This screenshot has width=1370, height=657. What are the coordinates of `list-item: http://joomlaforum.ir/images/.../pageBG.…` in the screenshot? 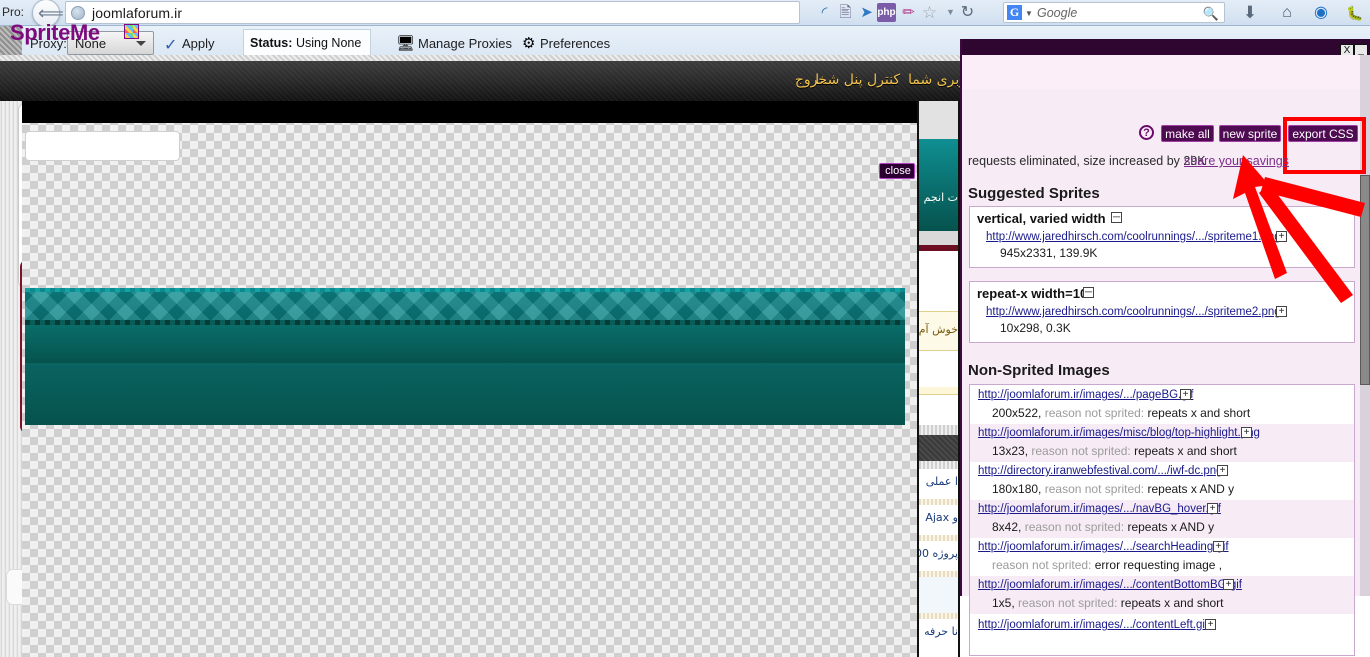 It's located at (1162, 405).